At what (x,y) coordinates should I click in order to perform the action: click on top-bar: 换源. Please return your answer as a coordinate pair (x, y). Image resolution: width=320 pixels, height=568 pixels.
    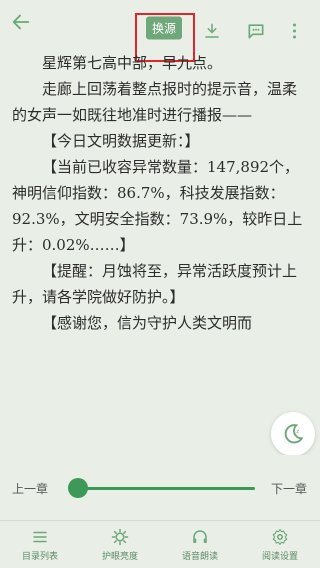
    Looking at the image, I should click on (160, 31).